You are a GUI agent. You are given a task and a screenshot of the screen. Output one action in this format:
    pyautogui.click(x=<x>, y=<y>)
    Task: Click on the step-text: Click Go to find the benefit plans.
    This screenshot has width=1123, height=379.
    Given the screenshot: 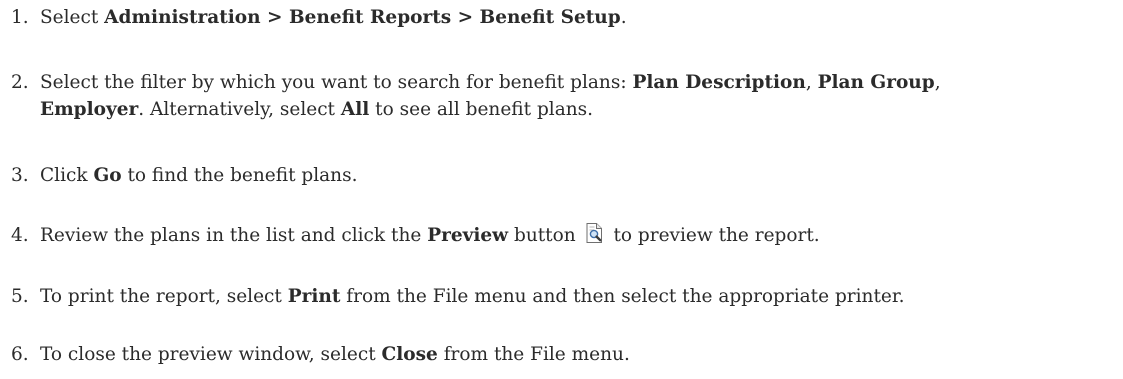 What is the action you would take?
    pyautogui.click(x=579, y=175)
    